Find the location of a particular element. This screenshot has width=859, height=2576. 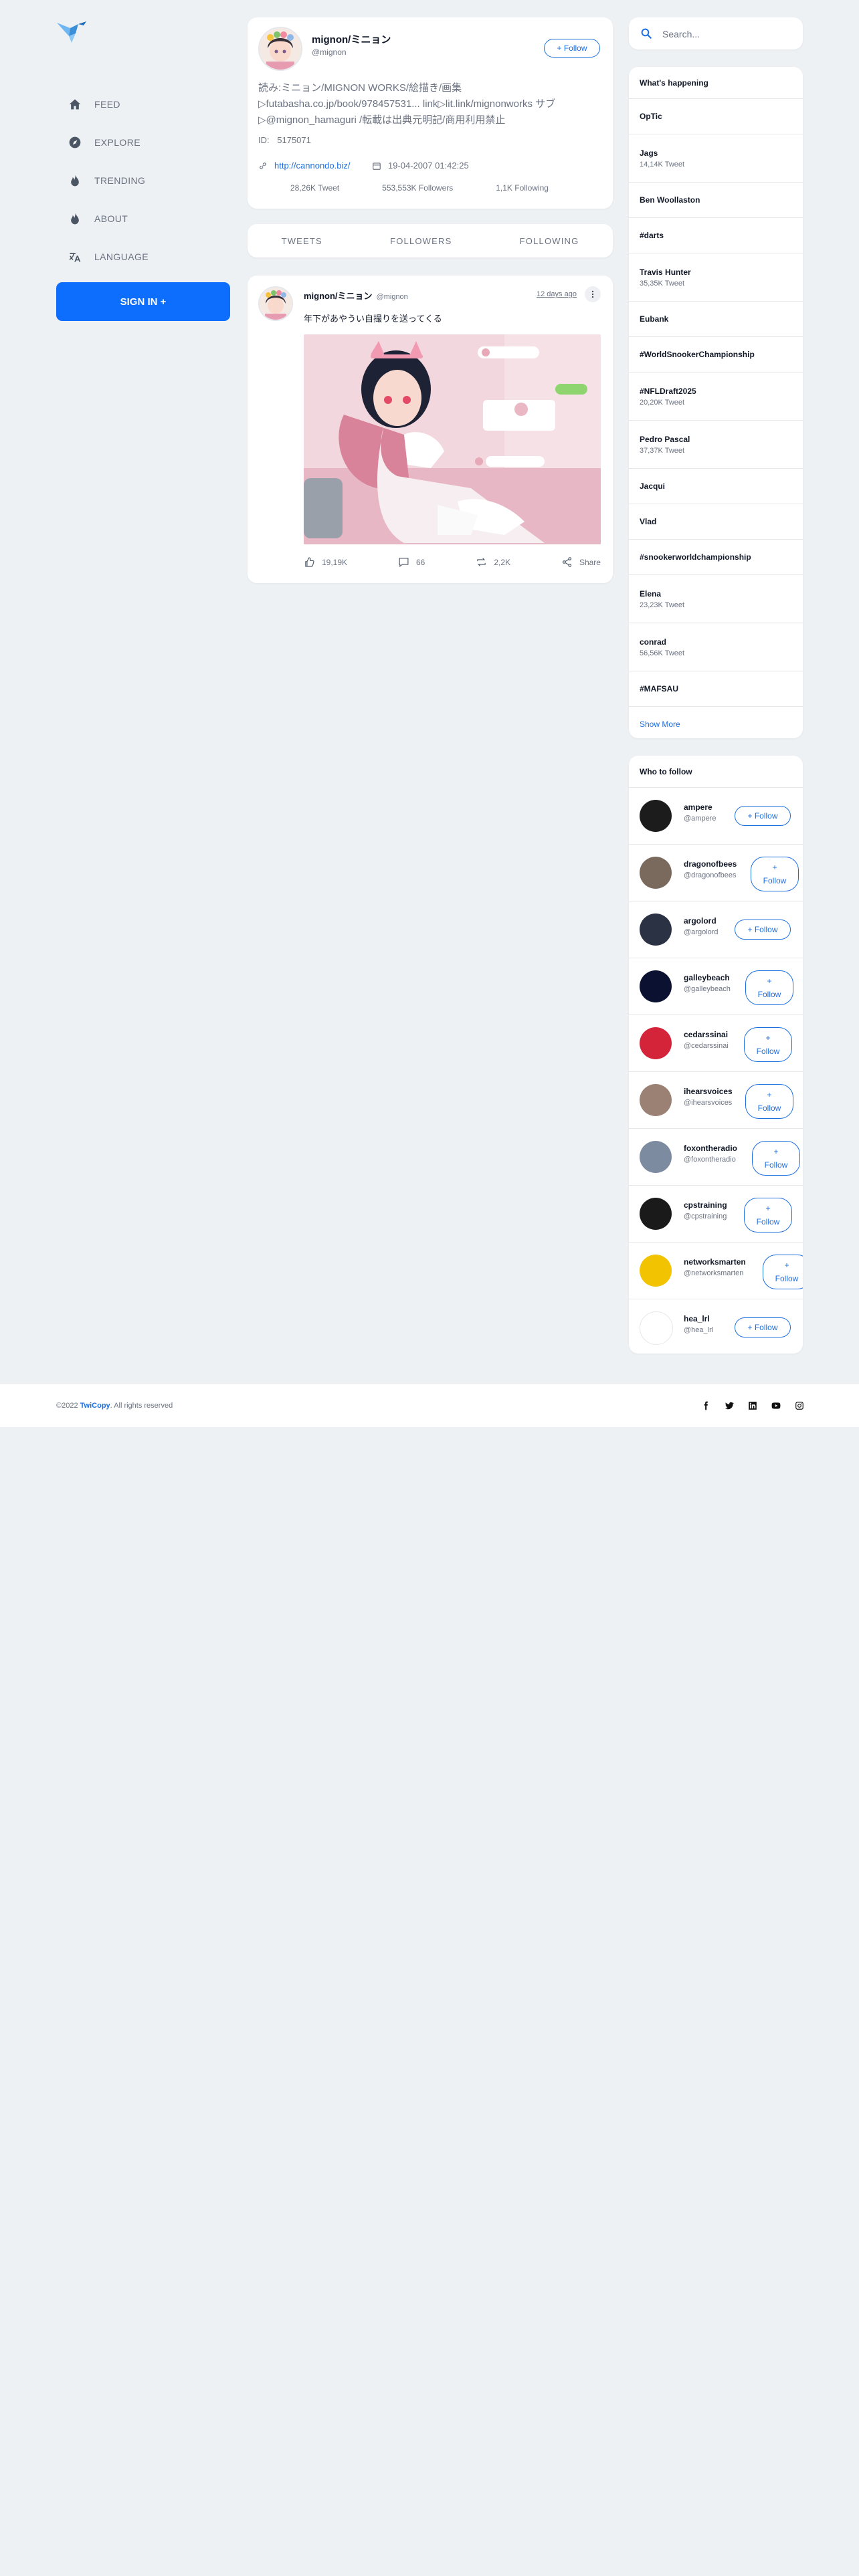

tab-tweets: TWEETS is located at coordinates (302, 241).